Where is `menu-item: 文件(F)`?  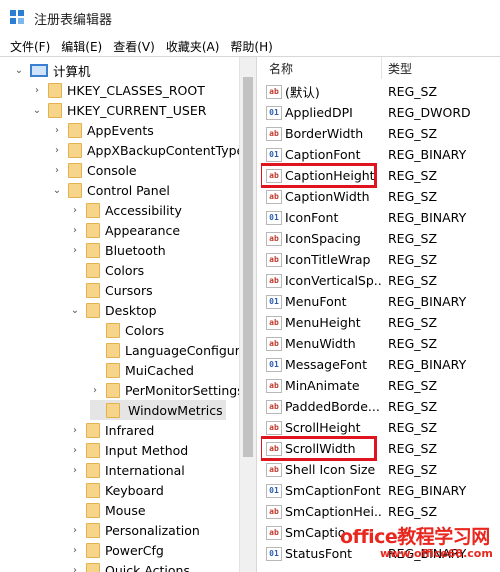
menu-item: 文件(F) is located at coordinates (30, 46).